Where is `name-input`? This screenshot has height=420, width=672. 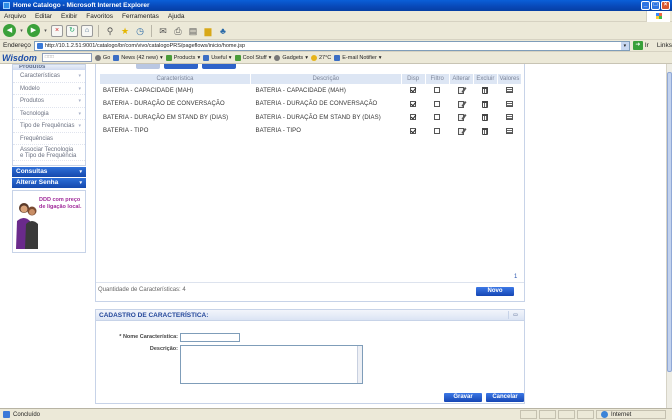 name-input is located at coordinates (210, 337).